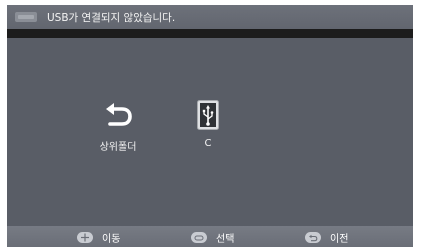 This screenshot has height=249, width=422. What do you see at coordinates (326, 237) in the screenshot?
I see `hint-back: 이전` at bounding box center [326, 237].